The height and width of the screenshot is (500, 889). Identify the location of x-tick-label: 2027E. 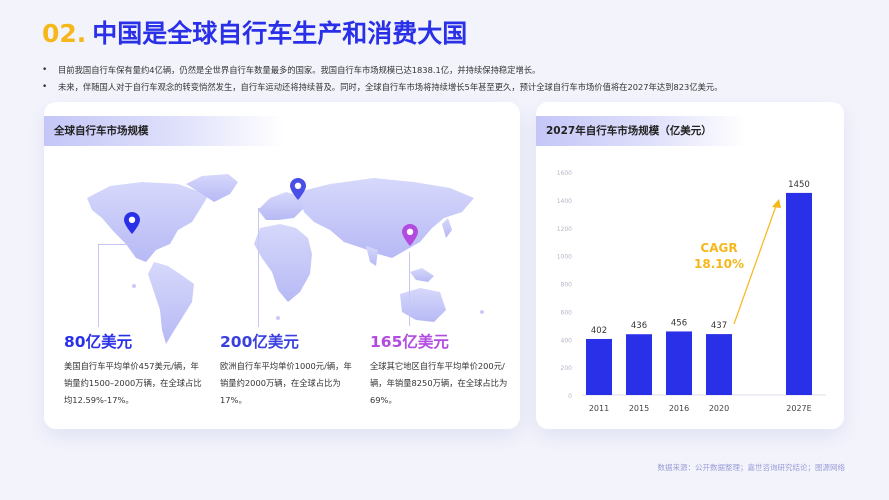
(798, 408).